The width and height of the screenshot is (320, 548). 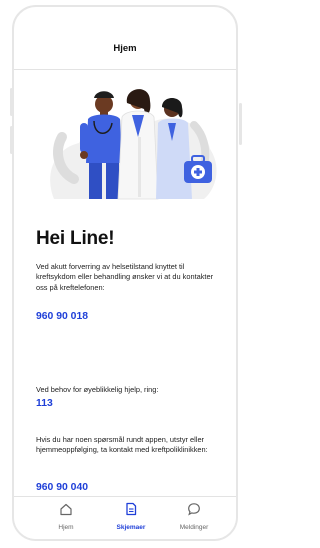 What do you see at coordinates (97, 389) in the screenshot?
I see `emergency-info-text: Ved behov for øyeblikkelig hjelp, ring:` at bounding box center [97, 389].